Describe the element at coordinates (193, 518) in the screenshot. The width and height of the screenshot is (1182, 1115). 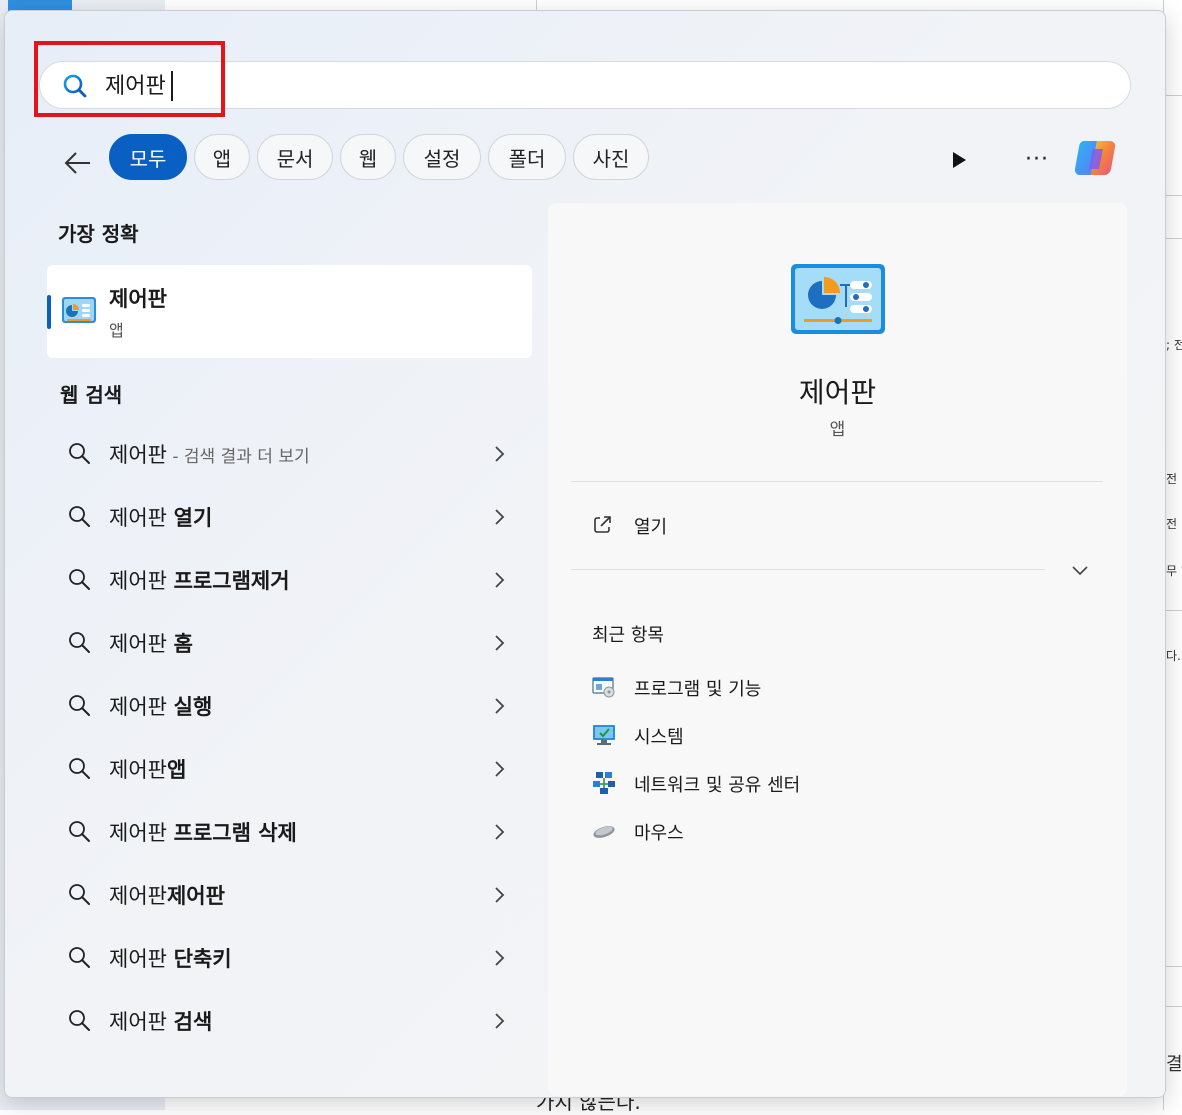
I see `query-suggestion: 열기` at that location.